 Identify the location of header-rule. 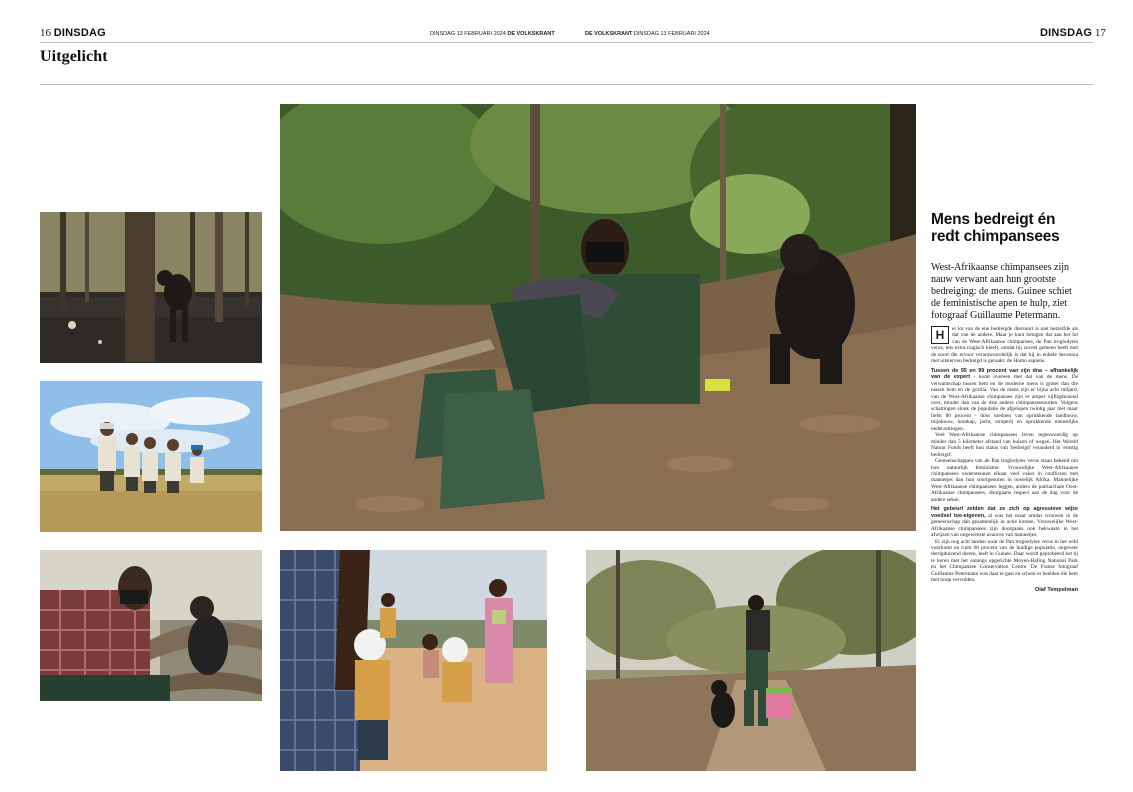
(566, 42).